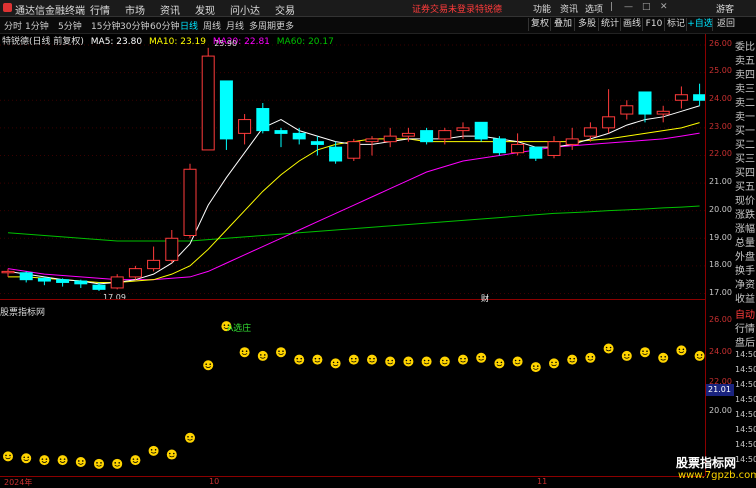  Describe the element at coordinates (725, 24) in the screenshot. I see `tool-back: 返回` at that location.